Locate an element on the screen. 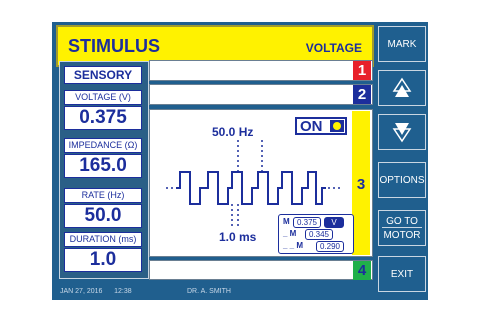 This screenshot has width=480, height=320. output-indicator-icon is located at coordinates (337, 126).